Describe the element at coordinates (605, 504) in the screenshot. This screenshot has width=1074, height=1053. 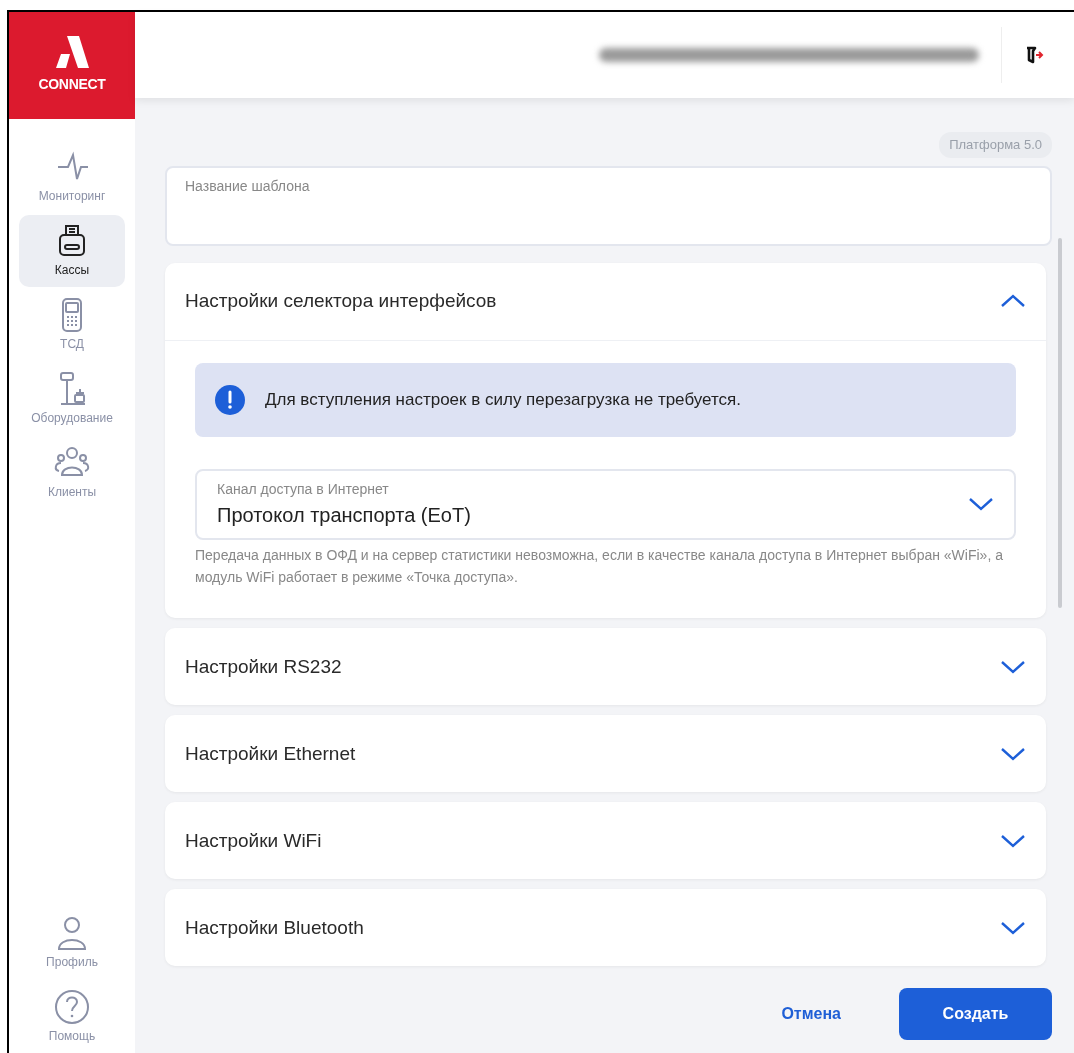
I see `internet-channel-select: Канал доступа в Интернет Протокол транспорта (EoT)` at that location.